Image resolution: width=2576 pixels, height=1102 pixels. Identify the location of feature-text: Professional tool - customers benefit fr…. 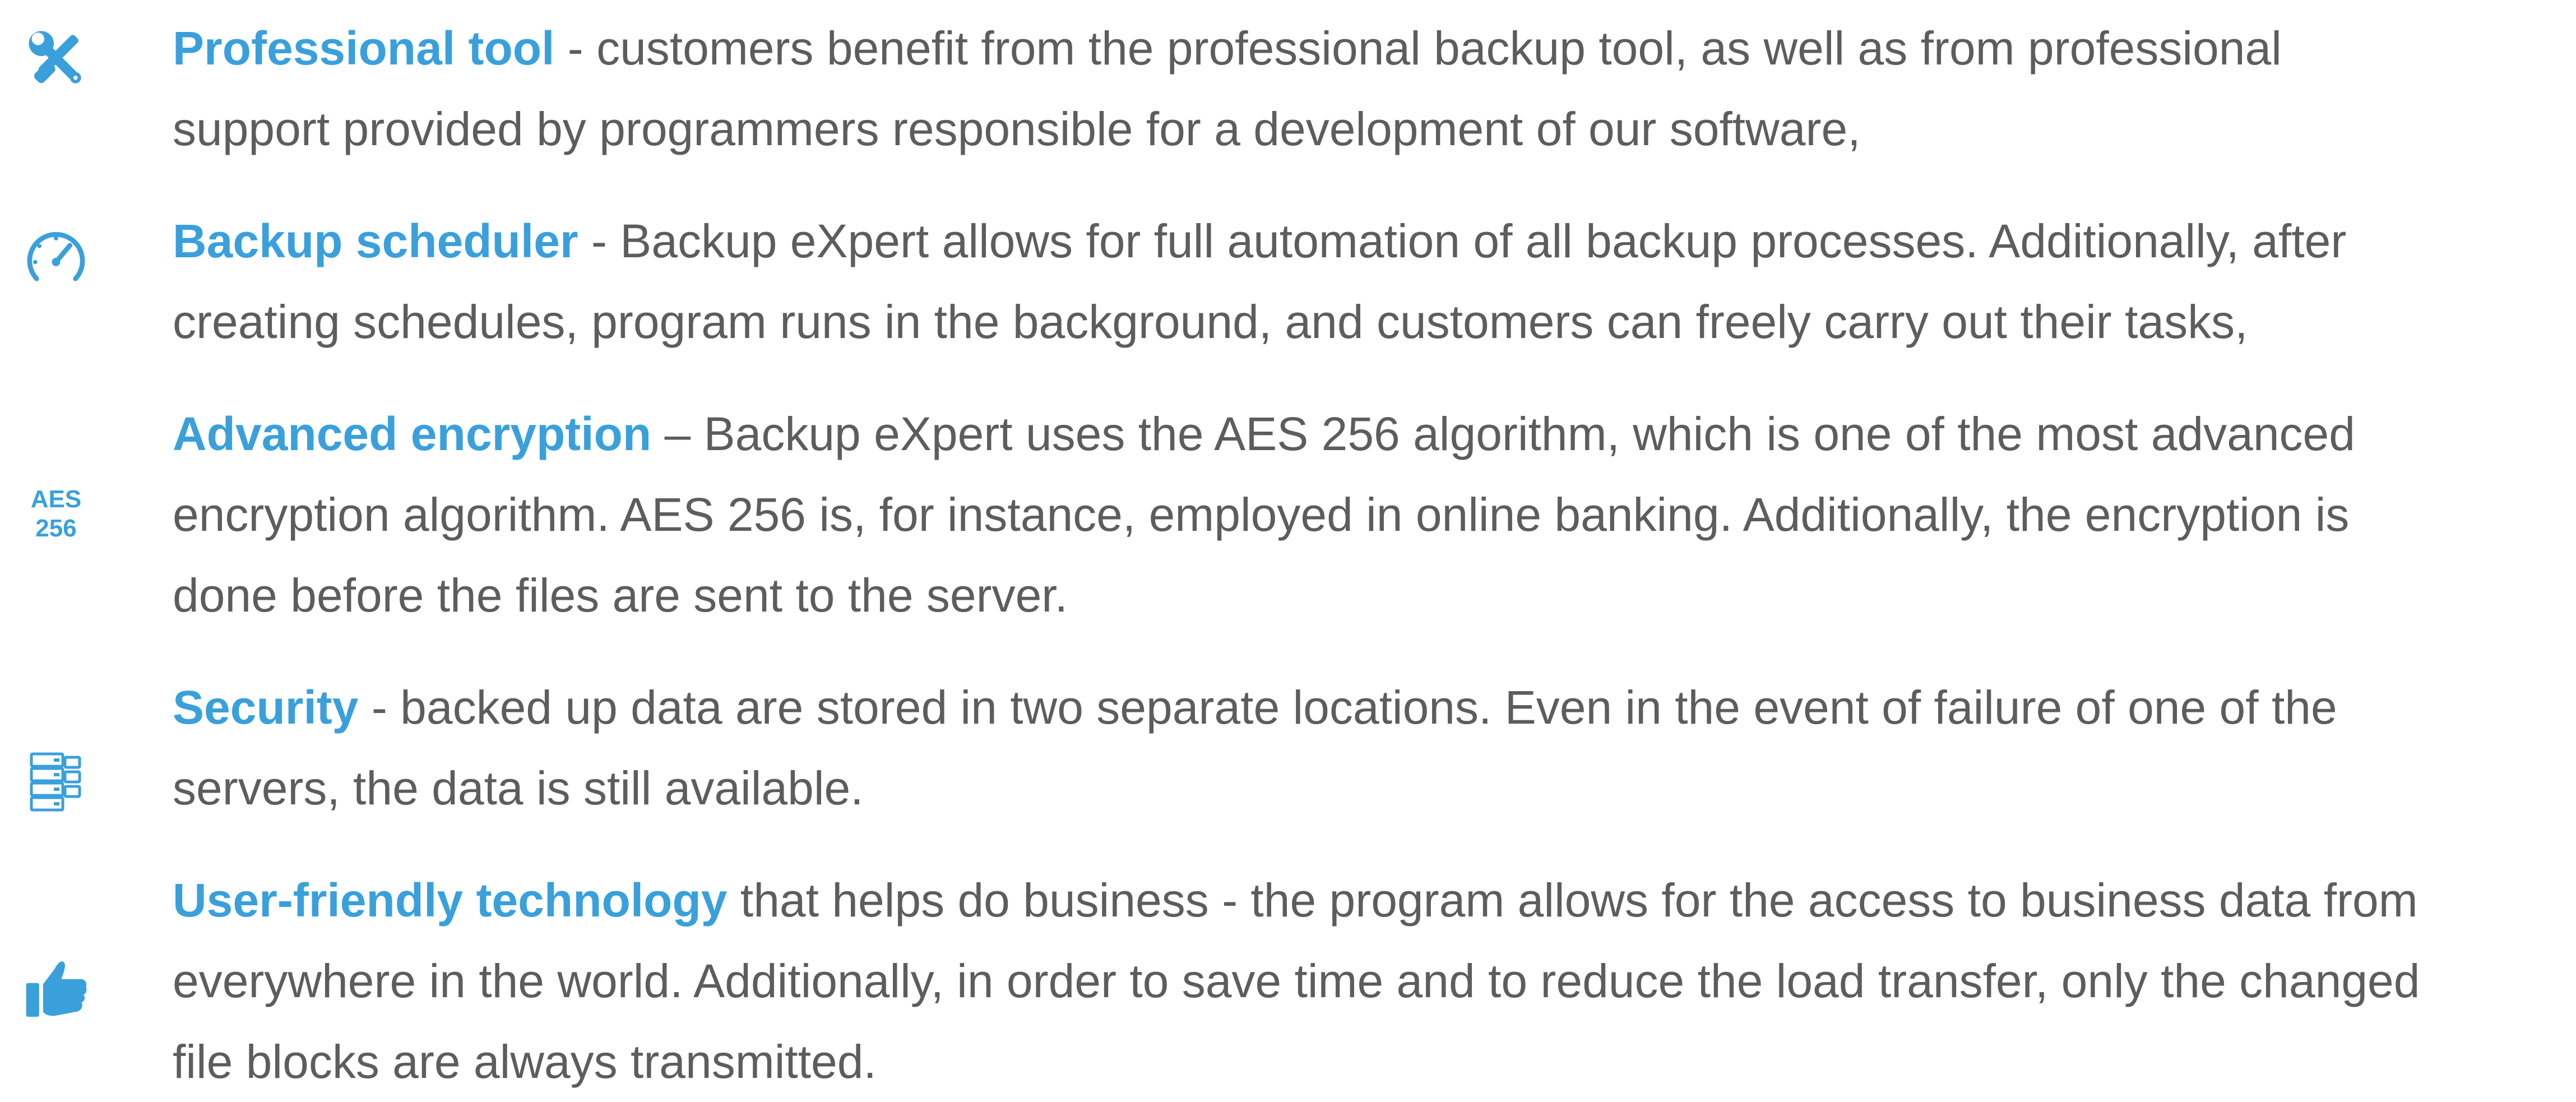
(1372, 88).